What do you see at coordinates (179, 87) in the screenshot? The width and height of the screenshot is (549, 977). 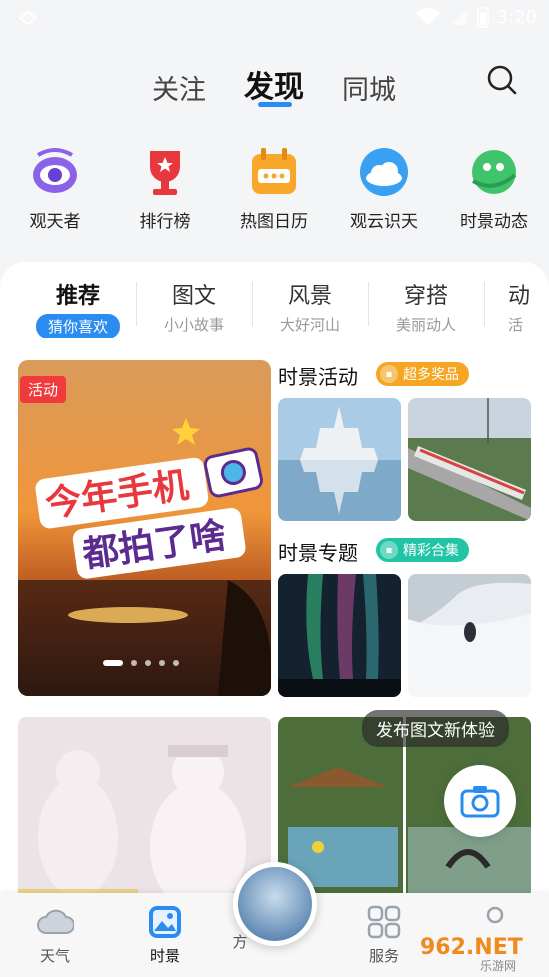 I see `tab-follow: 关注` at bounding box center [179, 87].